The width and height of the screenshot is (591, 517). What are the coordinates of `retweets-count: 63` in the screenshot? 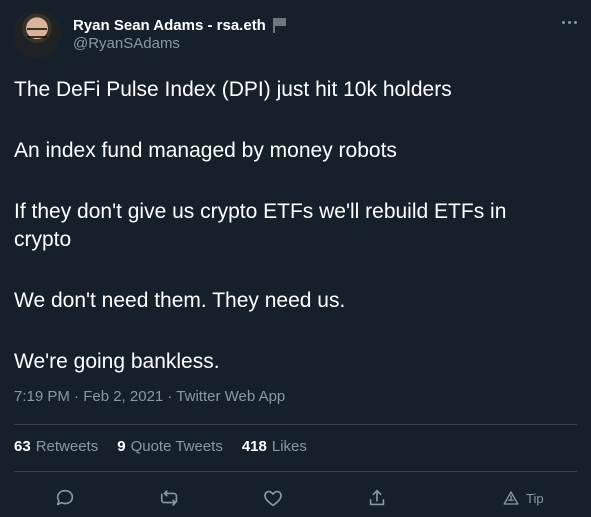 It's located at (22, 446).